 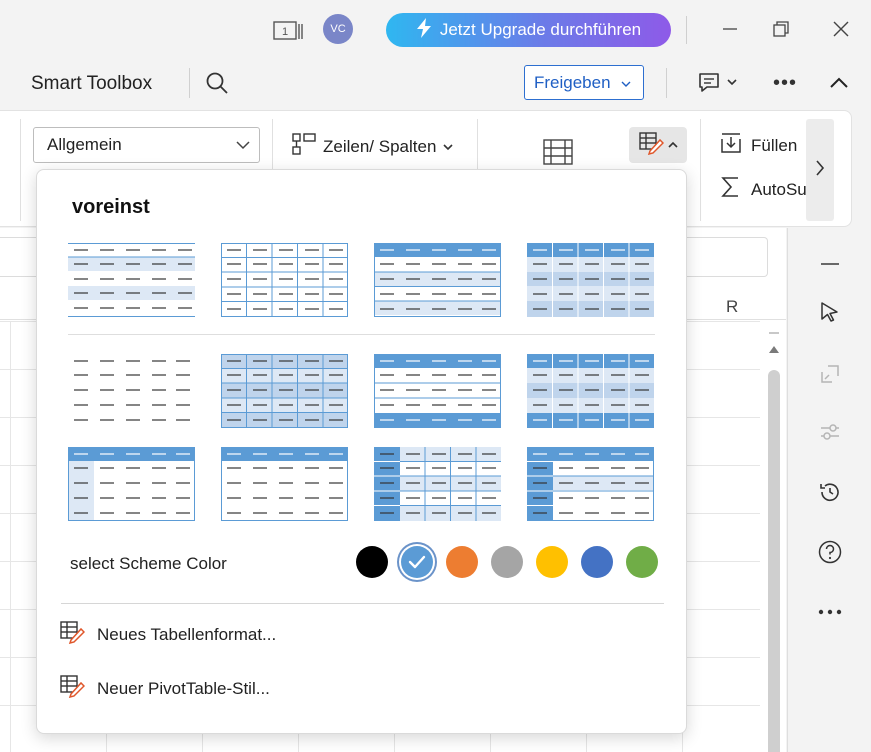 What do you see at coordinates (731, 145) in the screenshot?
I see `fill-icon` at bounding box center [731, 145].